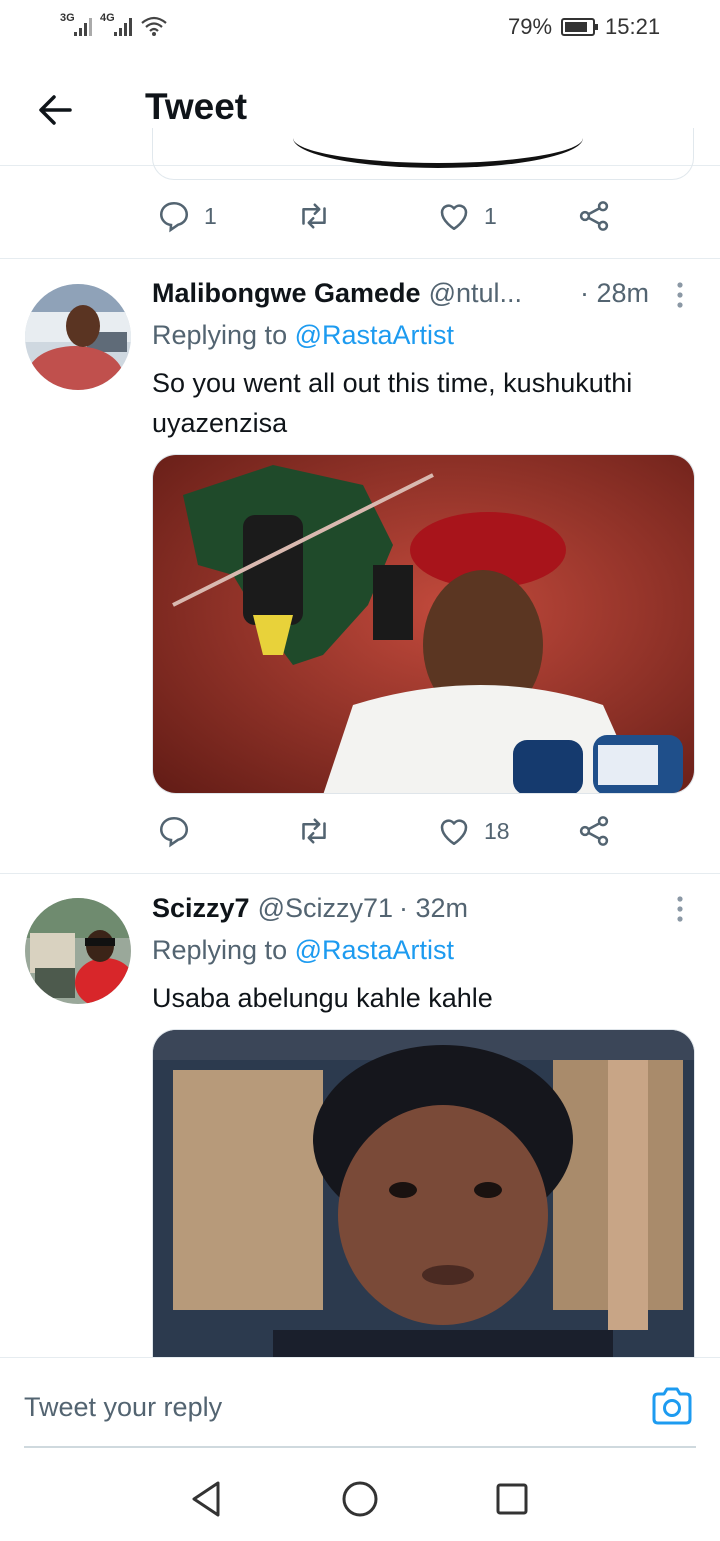  Describe the element at coordinates (123, 1407) in the screenshot. I see `reply-input: Tweet your reply` at that location.